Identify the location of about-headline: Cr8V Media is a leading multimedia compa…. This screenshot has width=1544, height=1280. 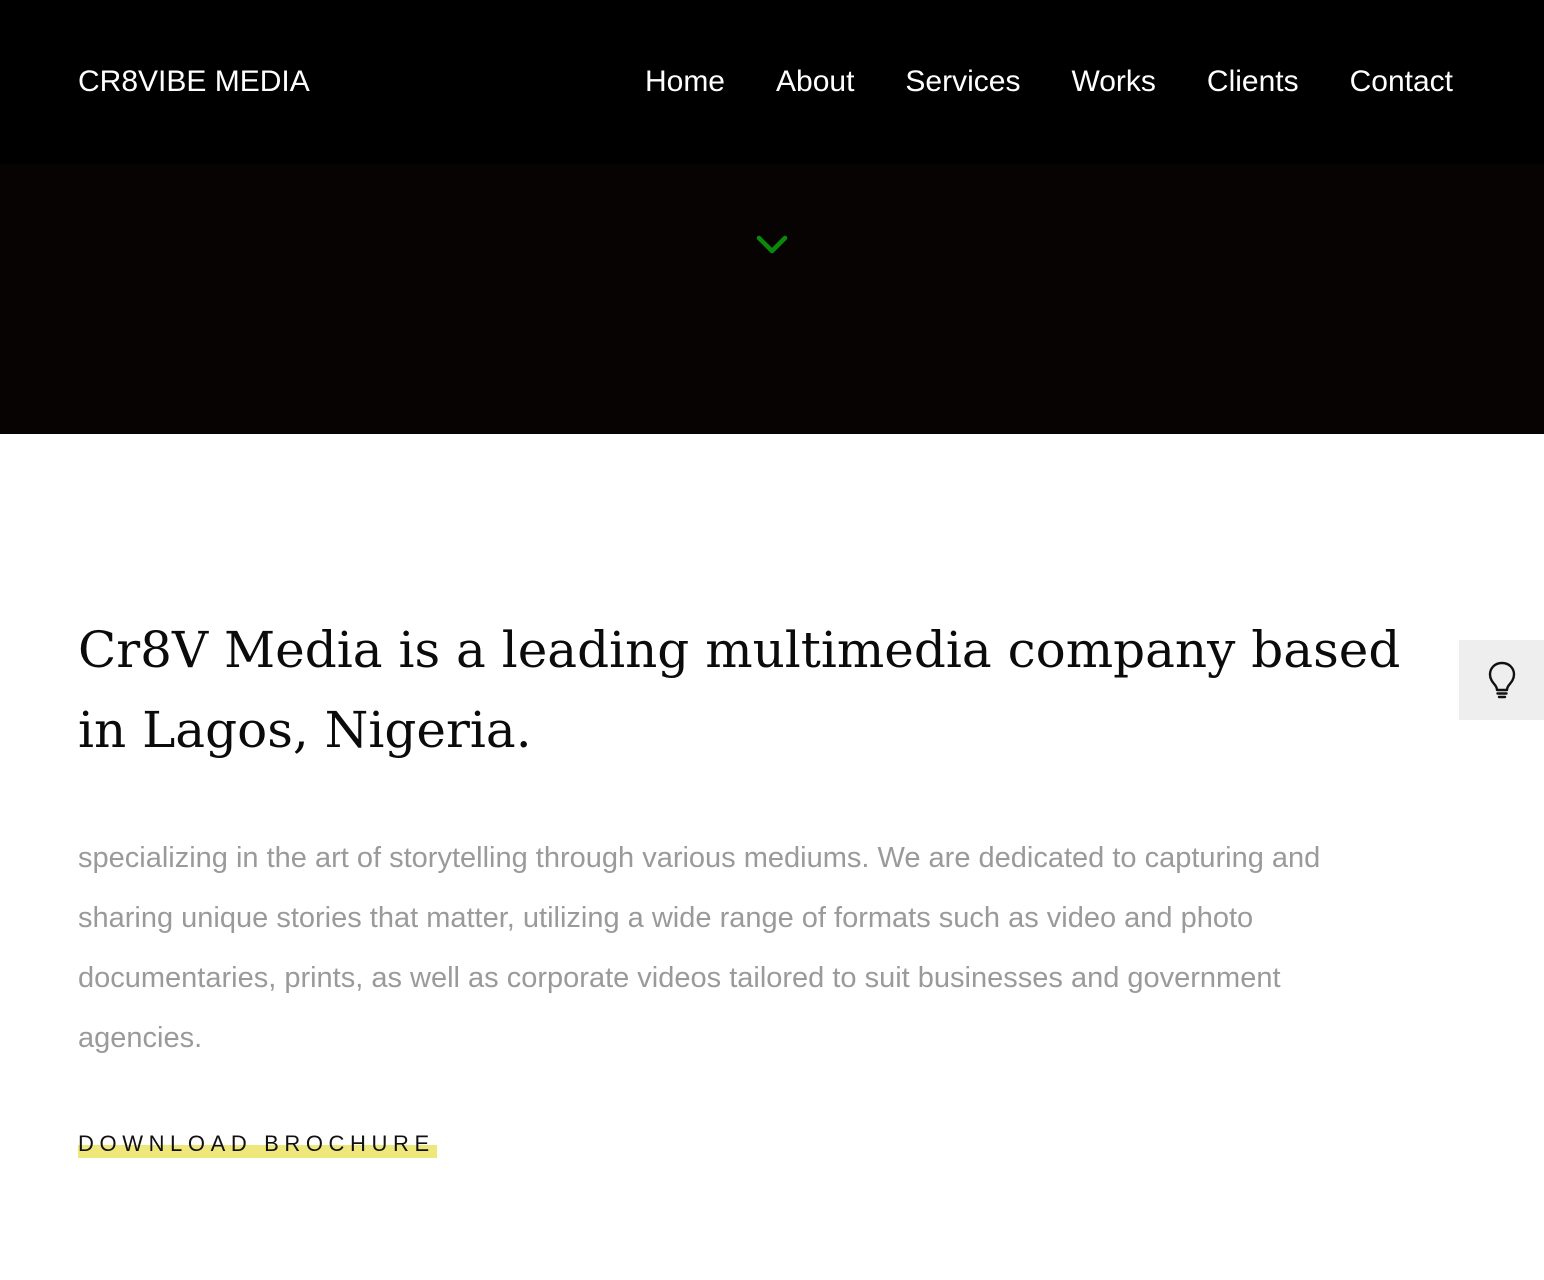
(739, 690).